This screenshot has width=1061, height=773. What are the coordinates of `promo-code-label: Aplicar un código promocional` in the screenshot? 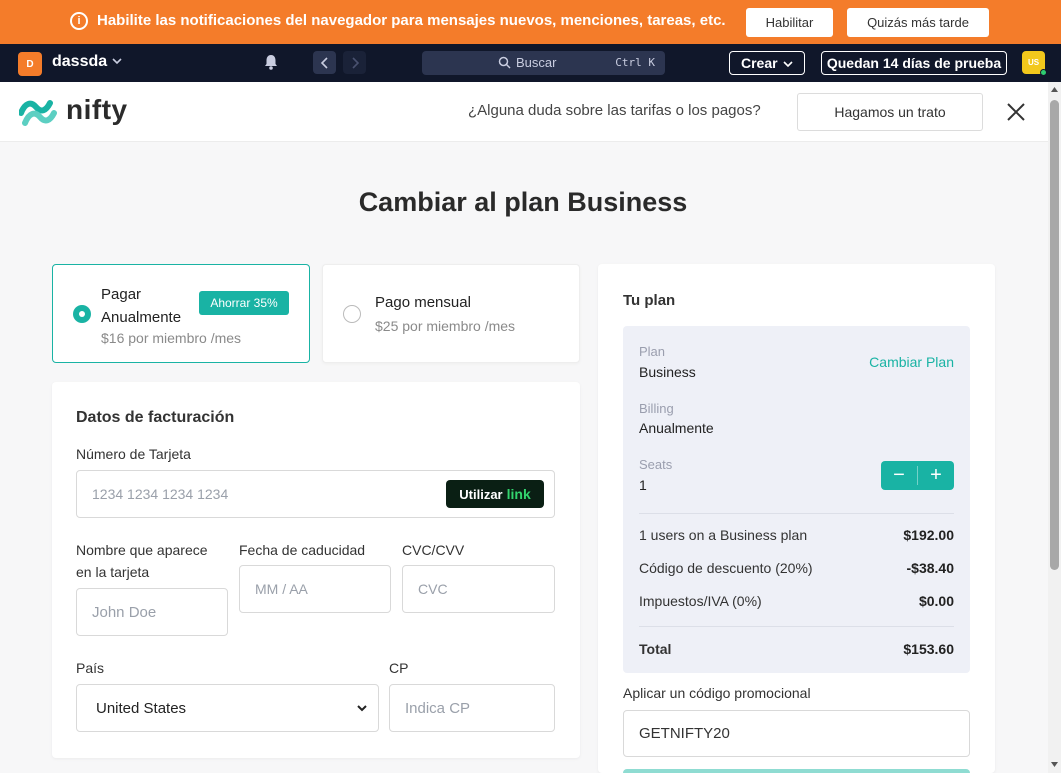 It's located at (717, 693).